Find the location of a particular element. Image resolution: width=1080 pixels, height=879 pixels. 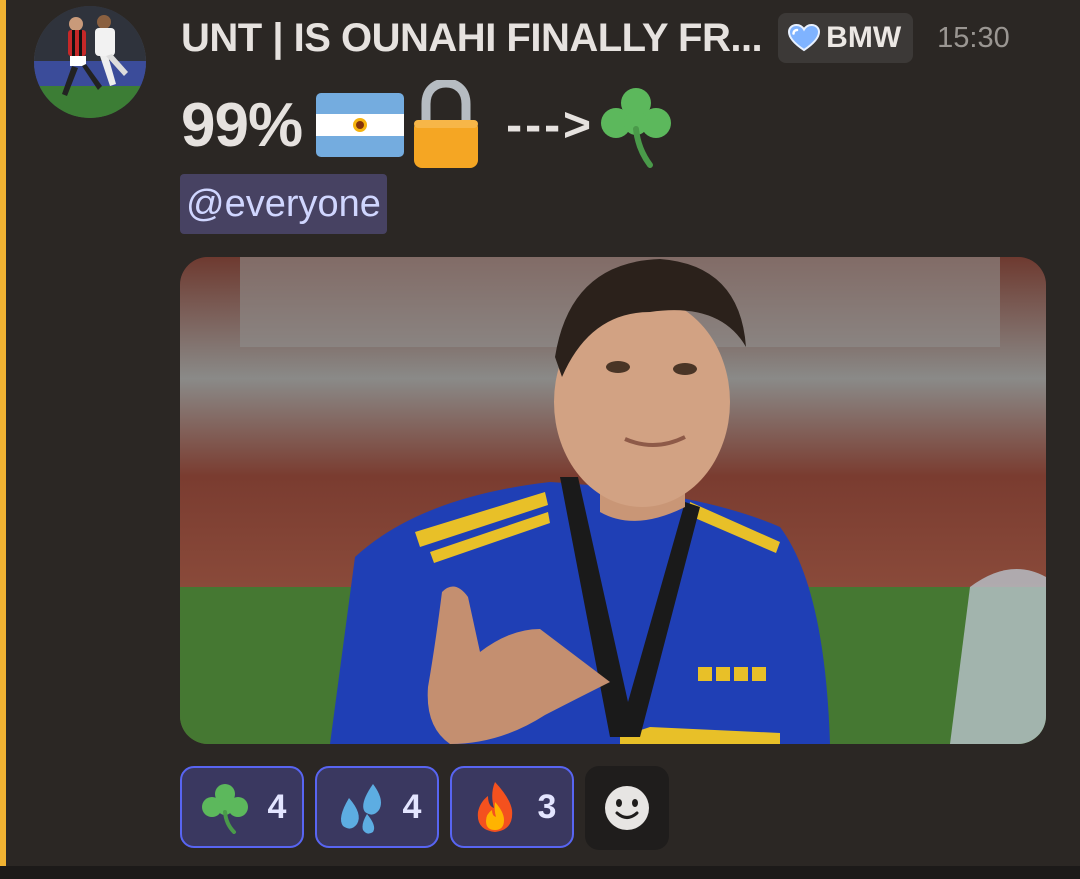

everyone-mention: @everyone is located at coordinates (283, 204).